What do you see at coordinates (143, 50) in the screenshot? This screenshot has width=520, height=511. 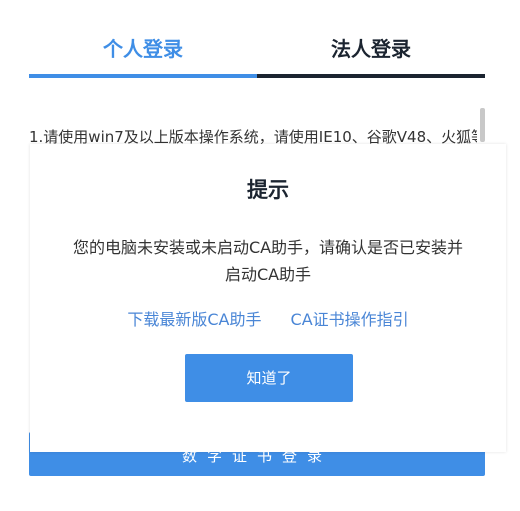 I see `tab-personal-login: 个人登录` at bounding box center [143, 50].